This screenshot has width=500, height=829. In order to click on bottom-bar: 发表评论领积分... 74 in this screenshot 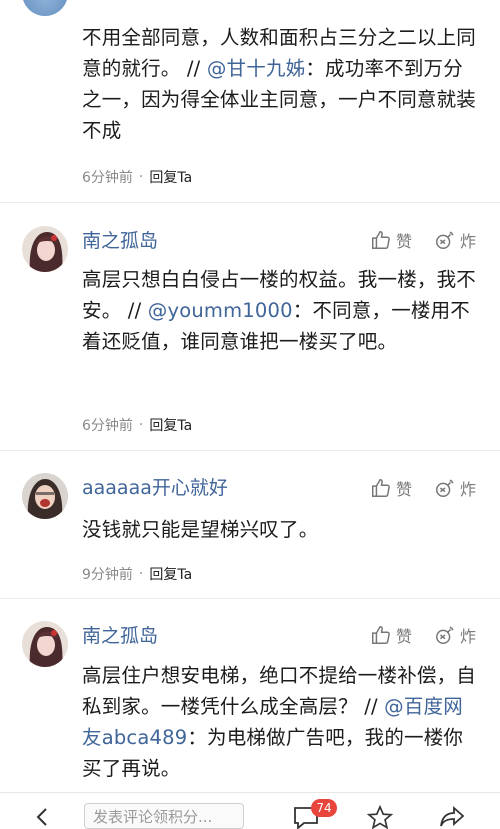, I will do `click(250, 810)`.